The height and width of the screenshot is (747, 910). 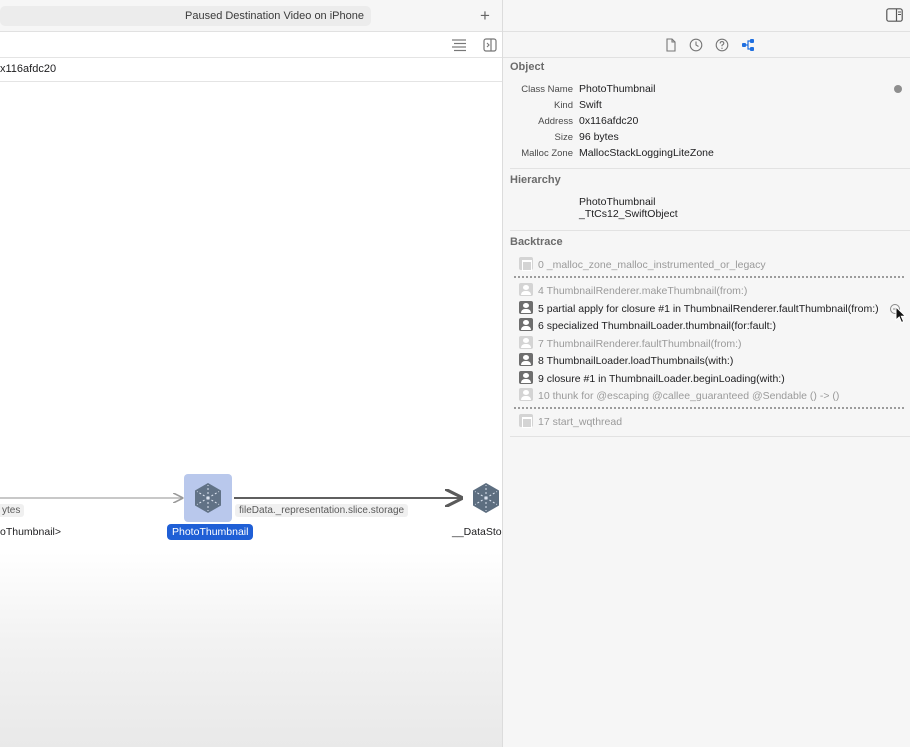 I want to click on inspector-toolbar, so click(x=706, y=16).